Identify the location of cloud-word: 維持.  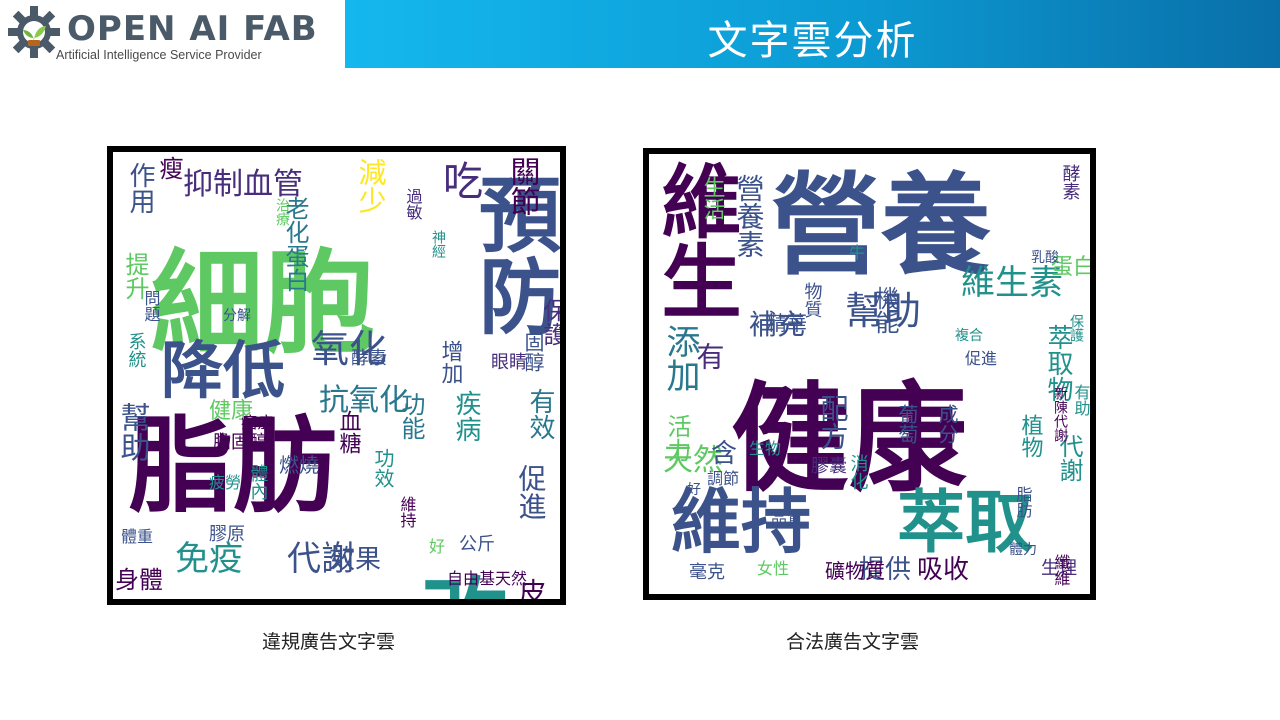
(407, 512).